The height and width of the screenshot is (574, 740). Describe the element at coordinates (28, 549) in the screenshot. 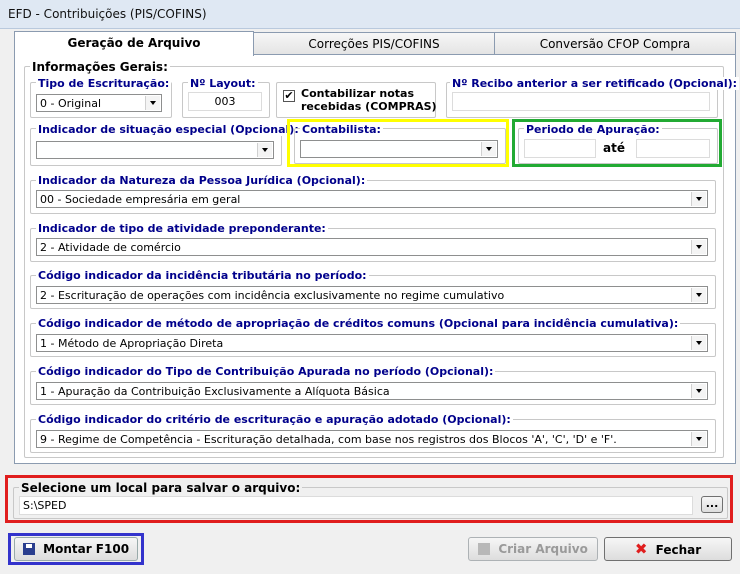

I see `floppy-disk-icon` at that location.